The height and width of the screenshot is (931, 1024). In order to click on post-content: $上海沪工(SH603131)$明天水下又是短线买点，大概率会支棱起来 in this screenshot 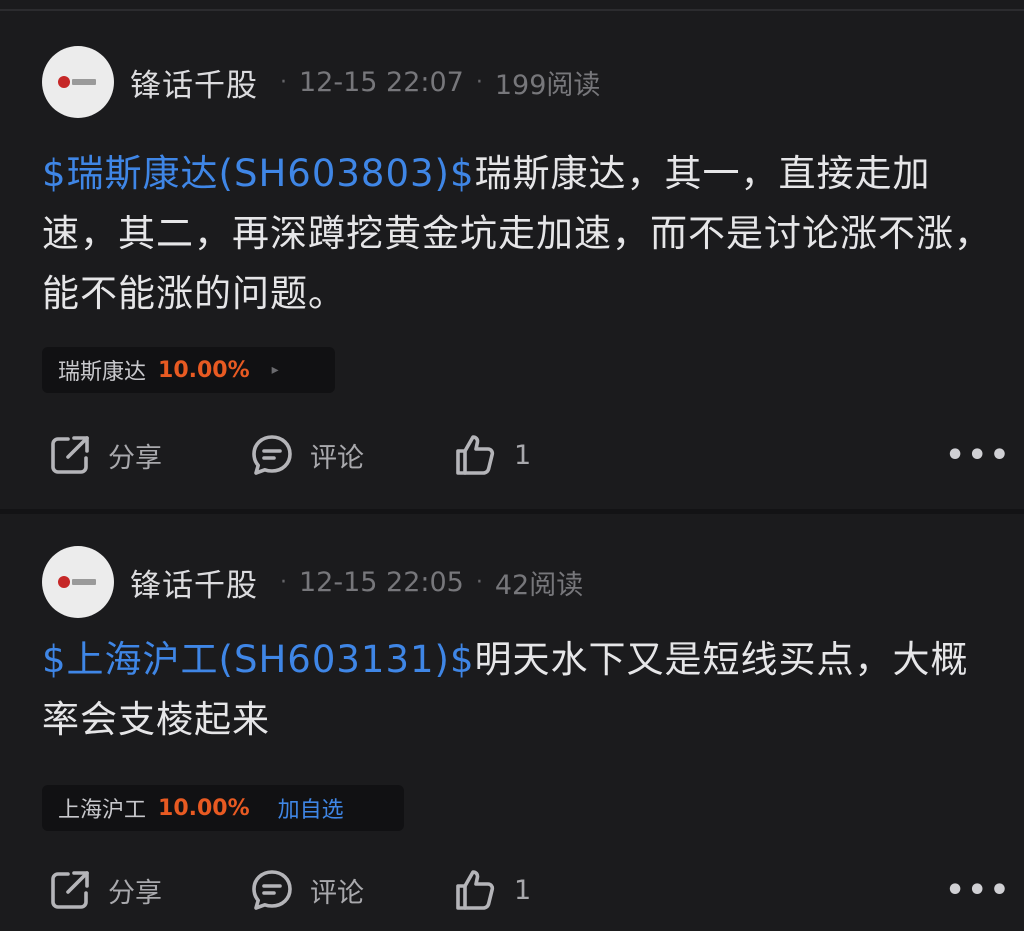, I will do `click(517, 690)`.